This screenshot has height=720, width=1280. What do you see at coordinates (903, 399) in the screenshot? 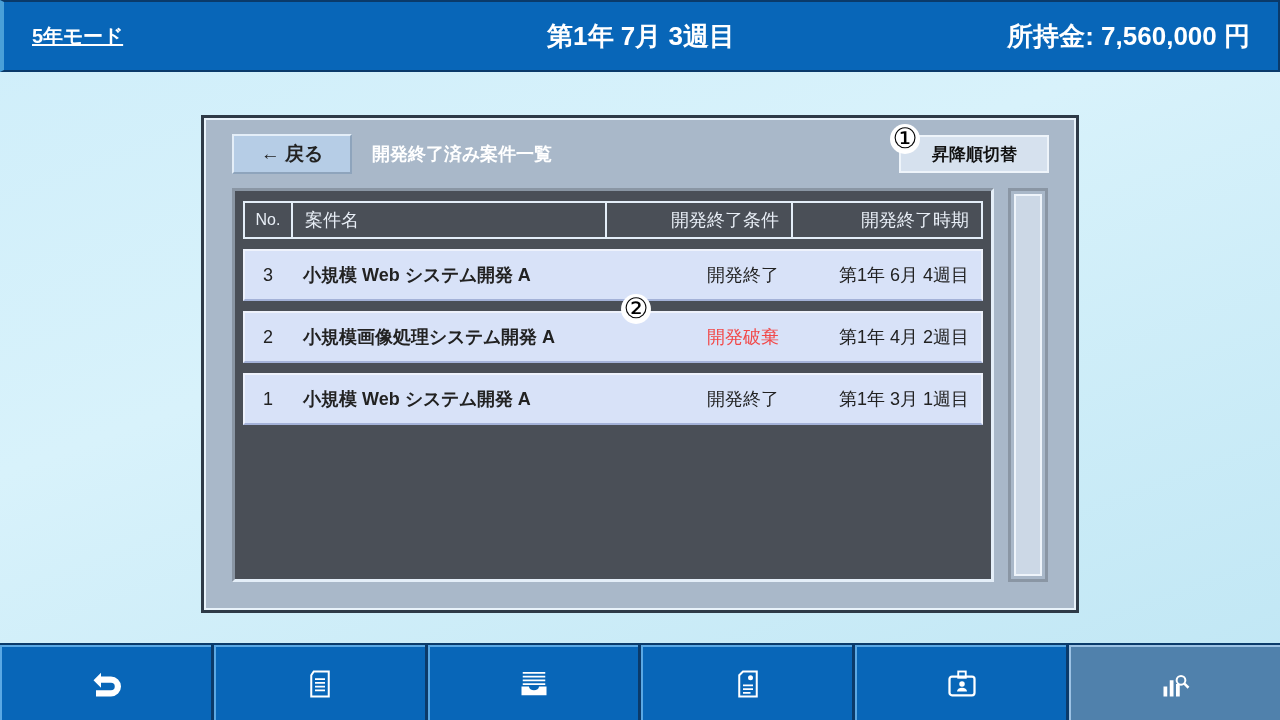
I see `end-period: 第1年 3月 1週目` at bounding box center [903, 399].